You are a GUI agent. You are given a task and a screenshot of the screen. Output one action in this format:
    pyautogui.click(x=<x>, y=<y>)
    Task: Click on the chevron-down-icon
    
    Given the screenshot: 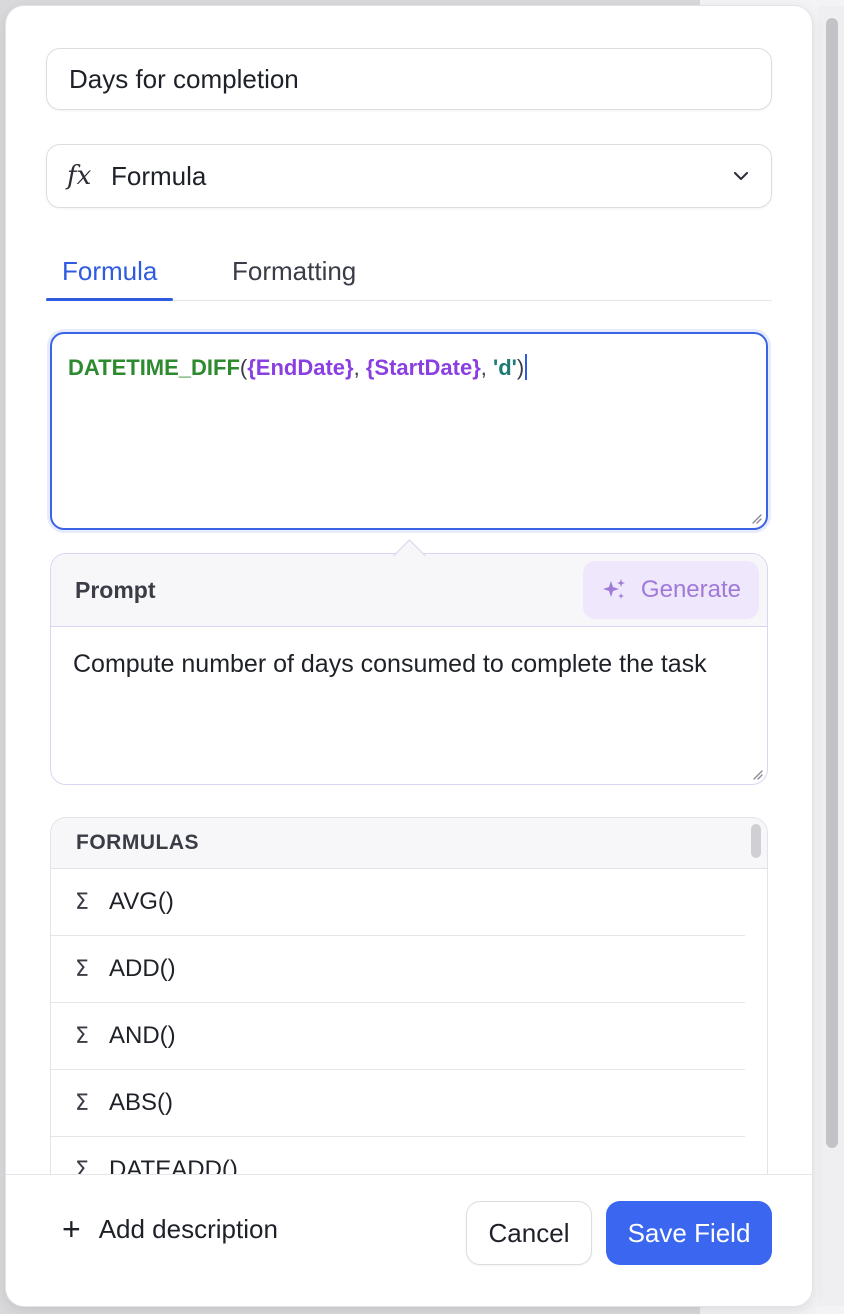 What is the action you would take?
    pyautogui.click(x=741, y=176)
    